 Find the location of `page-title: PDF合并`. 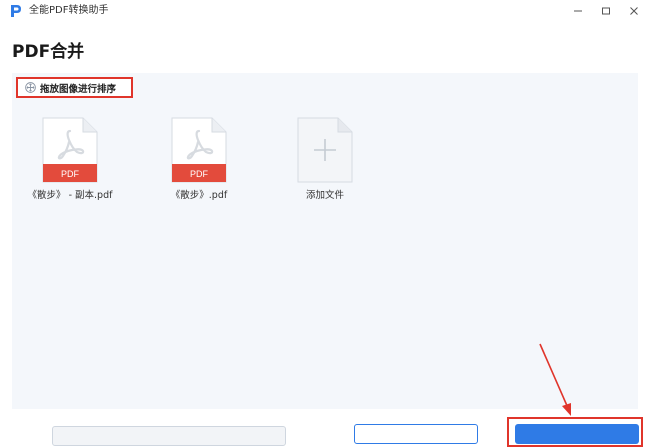

page-title: PDF合并 is located at coordinates (48, 52).